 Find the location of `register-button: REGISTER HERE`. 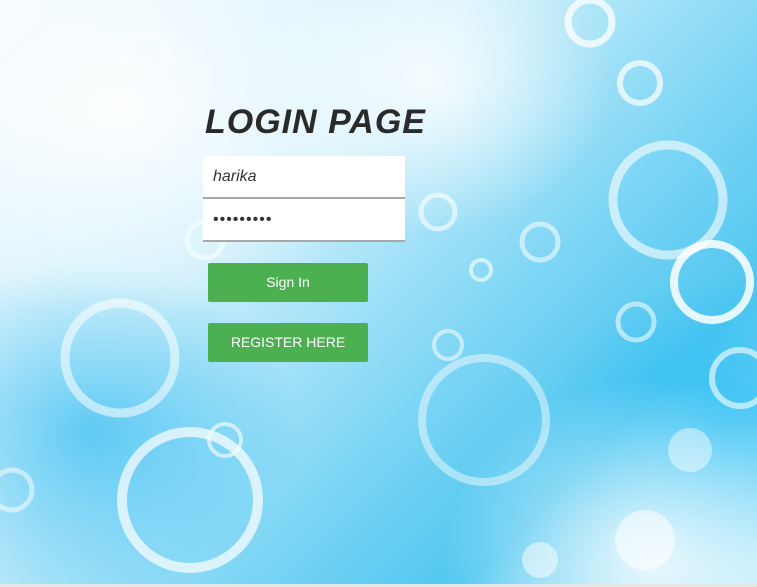

register-button: REGISTER HERE is located at coordinates (288, 342).